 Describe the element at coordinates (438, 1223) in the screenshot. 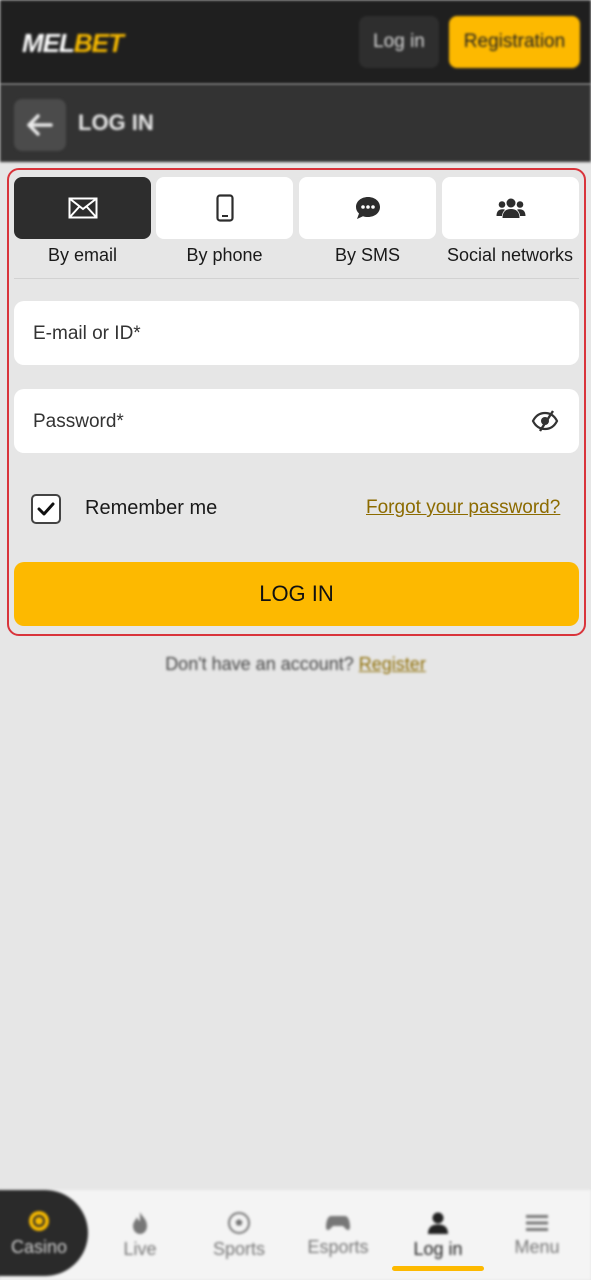

I see `user-icon` at that location.